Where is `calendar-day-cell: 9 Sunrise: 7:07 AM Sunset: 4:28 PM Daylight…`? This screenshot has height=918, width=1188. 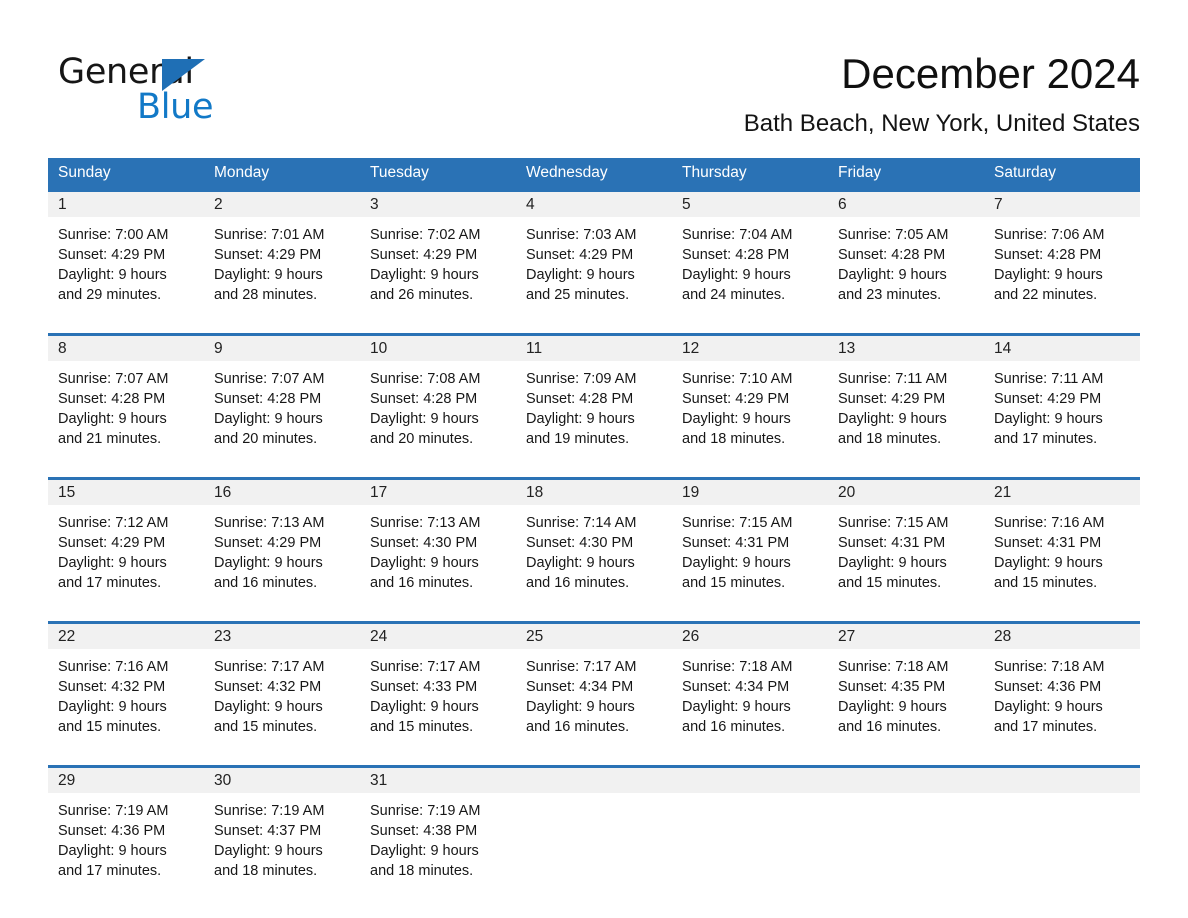
calendar-day-cell: 9 Sunrise: 7:07 AM Sunset: 4:28 PM Daylight… is located at coordinates (282, 402).